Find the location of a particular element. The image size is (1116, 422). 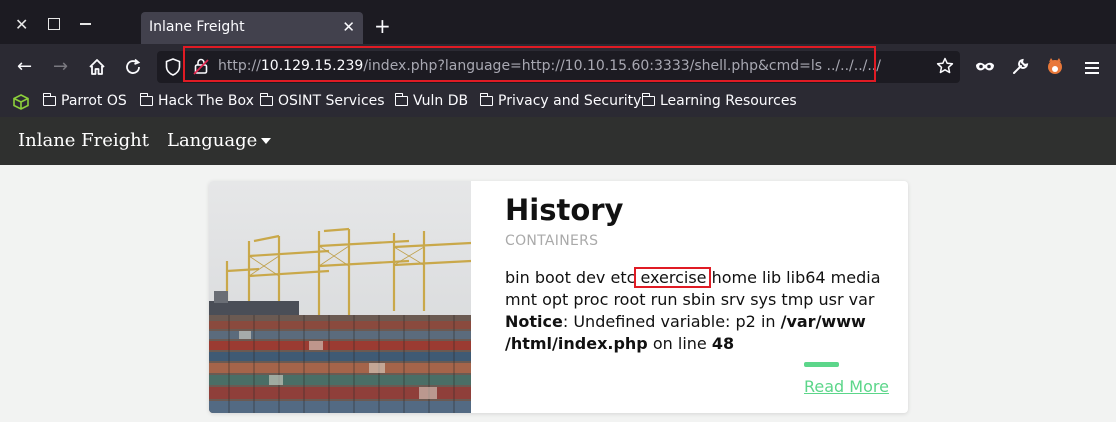

tab-title: Inlane Freight is located at coordinates (197, 27).